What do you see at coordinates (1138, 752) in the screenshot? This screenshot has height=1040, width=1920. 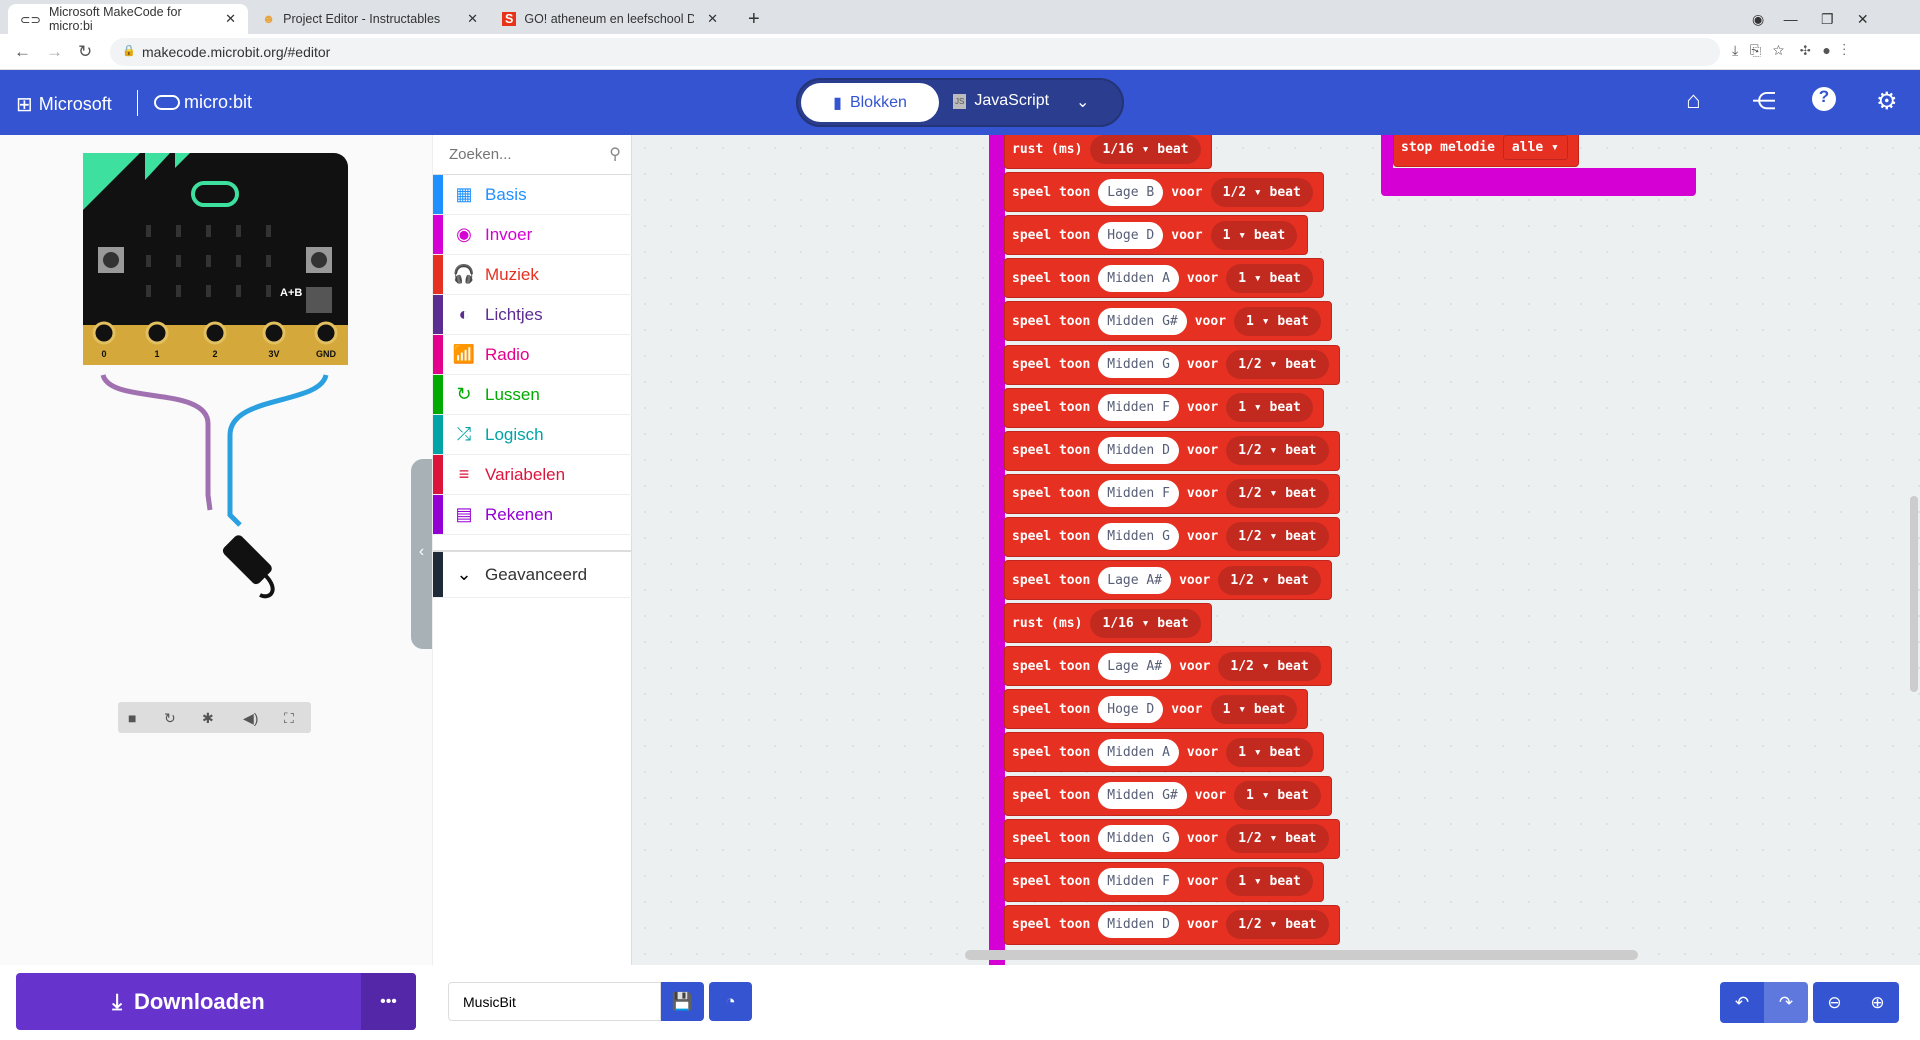 I see `note-field: Midden A` at bounding box center [1138, 752].